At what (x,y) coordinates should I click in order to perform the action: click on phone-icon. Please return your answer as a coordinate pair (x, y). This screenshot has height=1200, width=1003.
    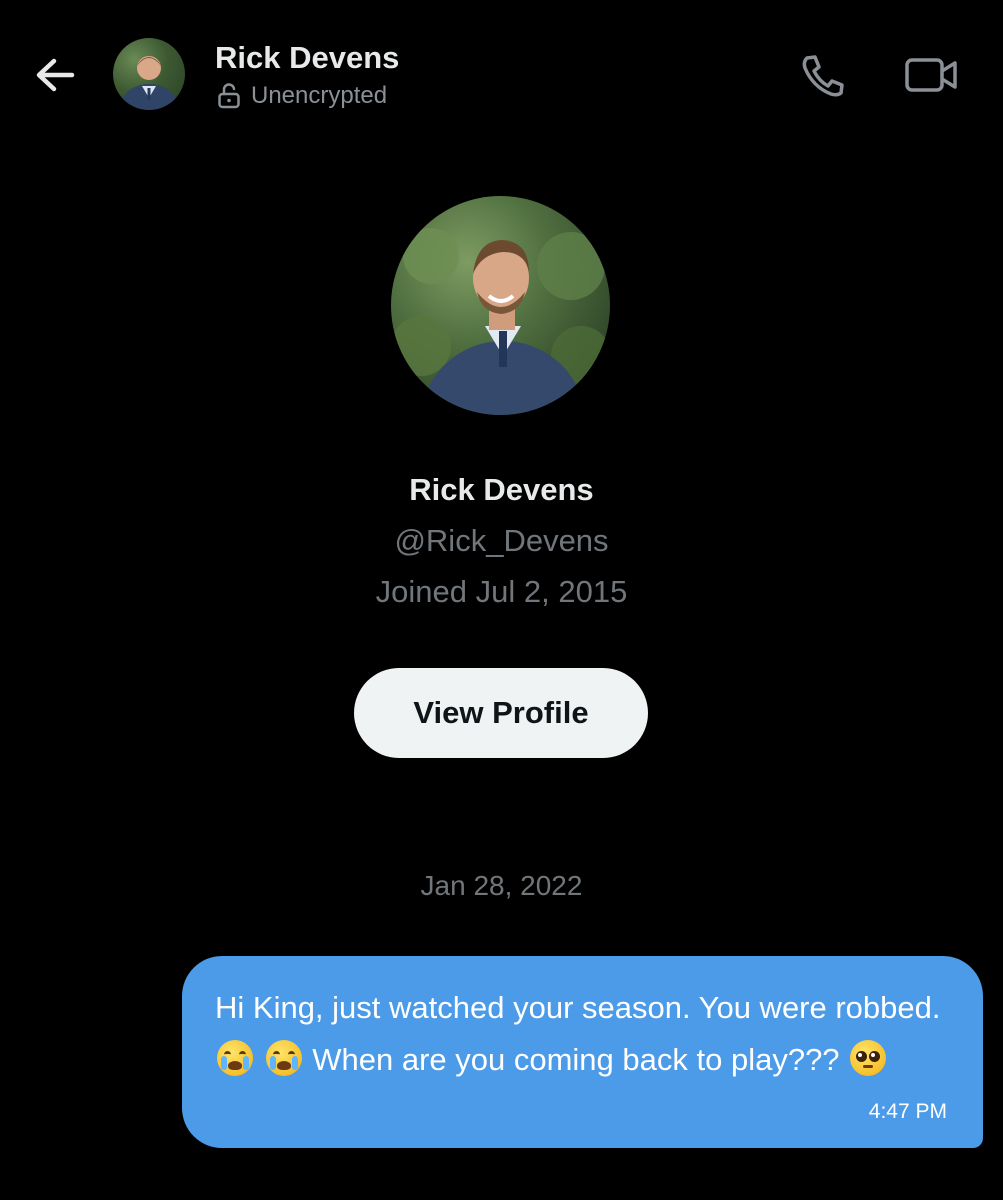
    Looking at the image, I should click on (823, 76).